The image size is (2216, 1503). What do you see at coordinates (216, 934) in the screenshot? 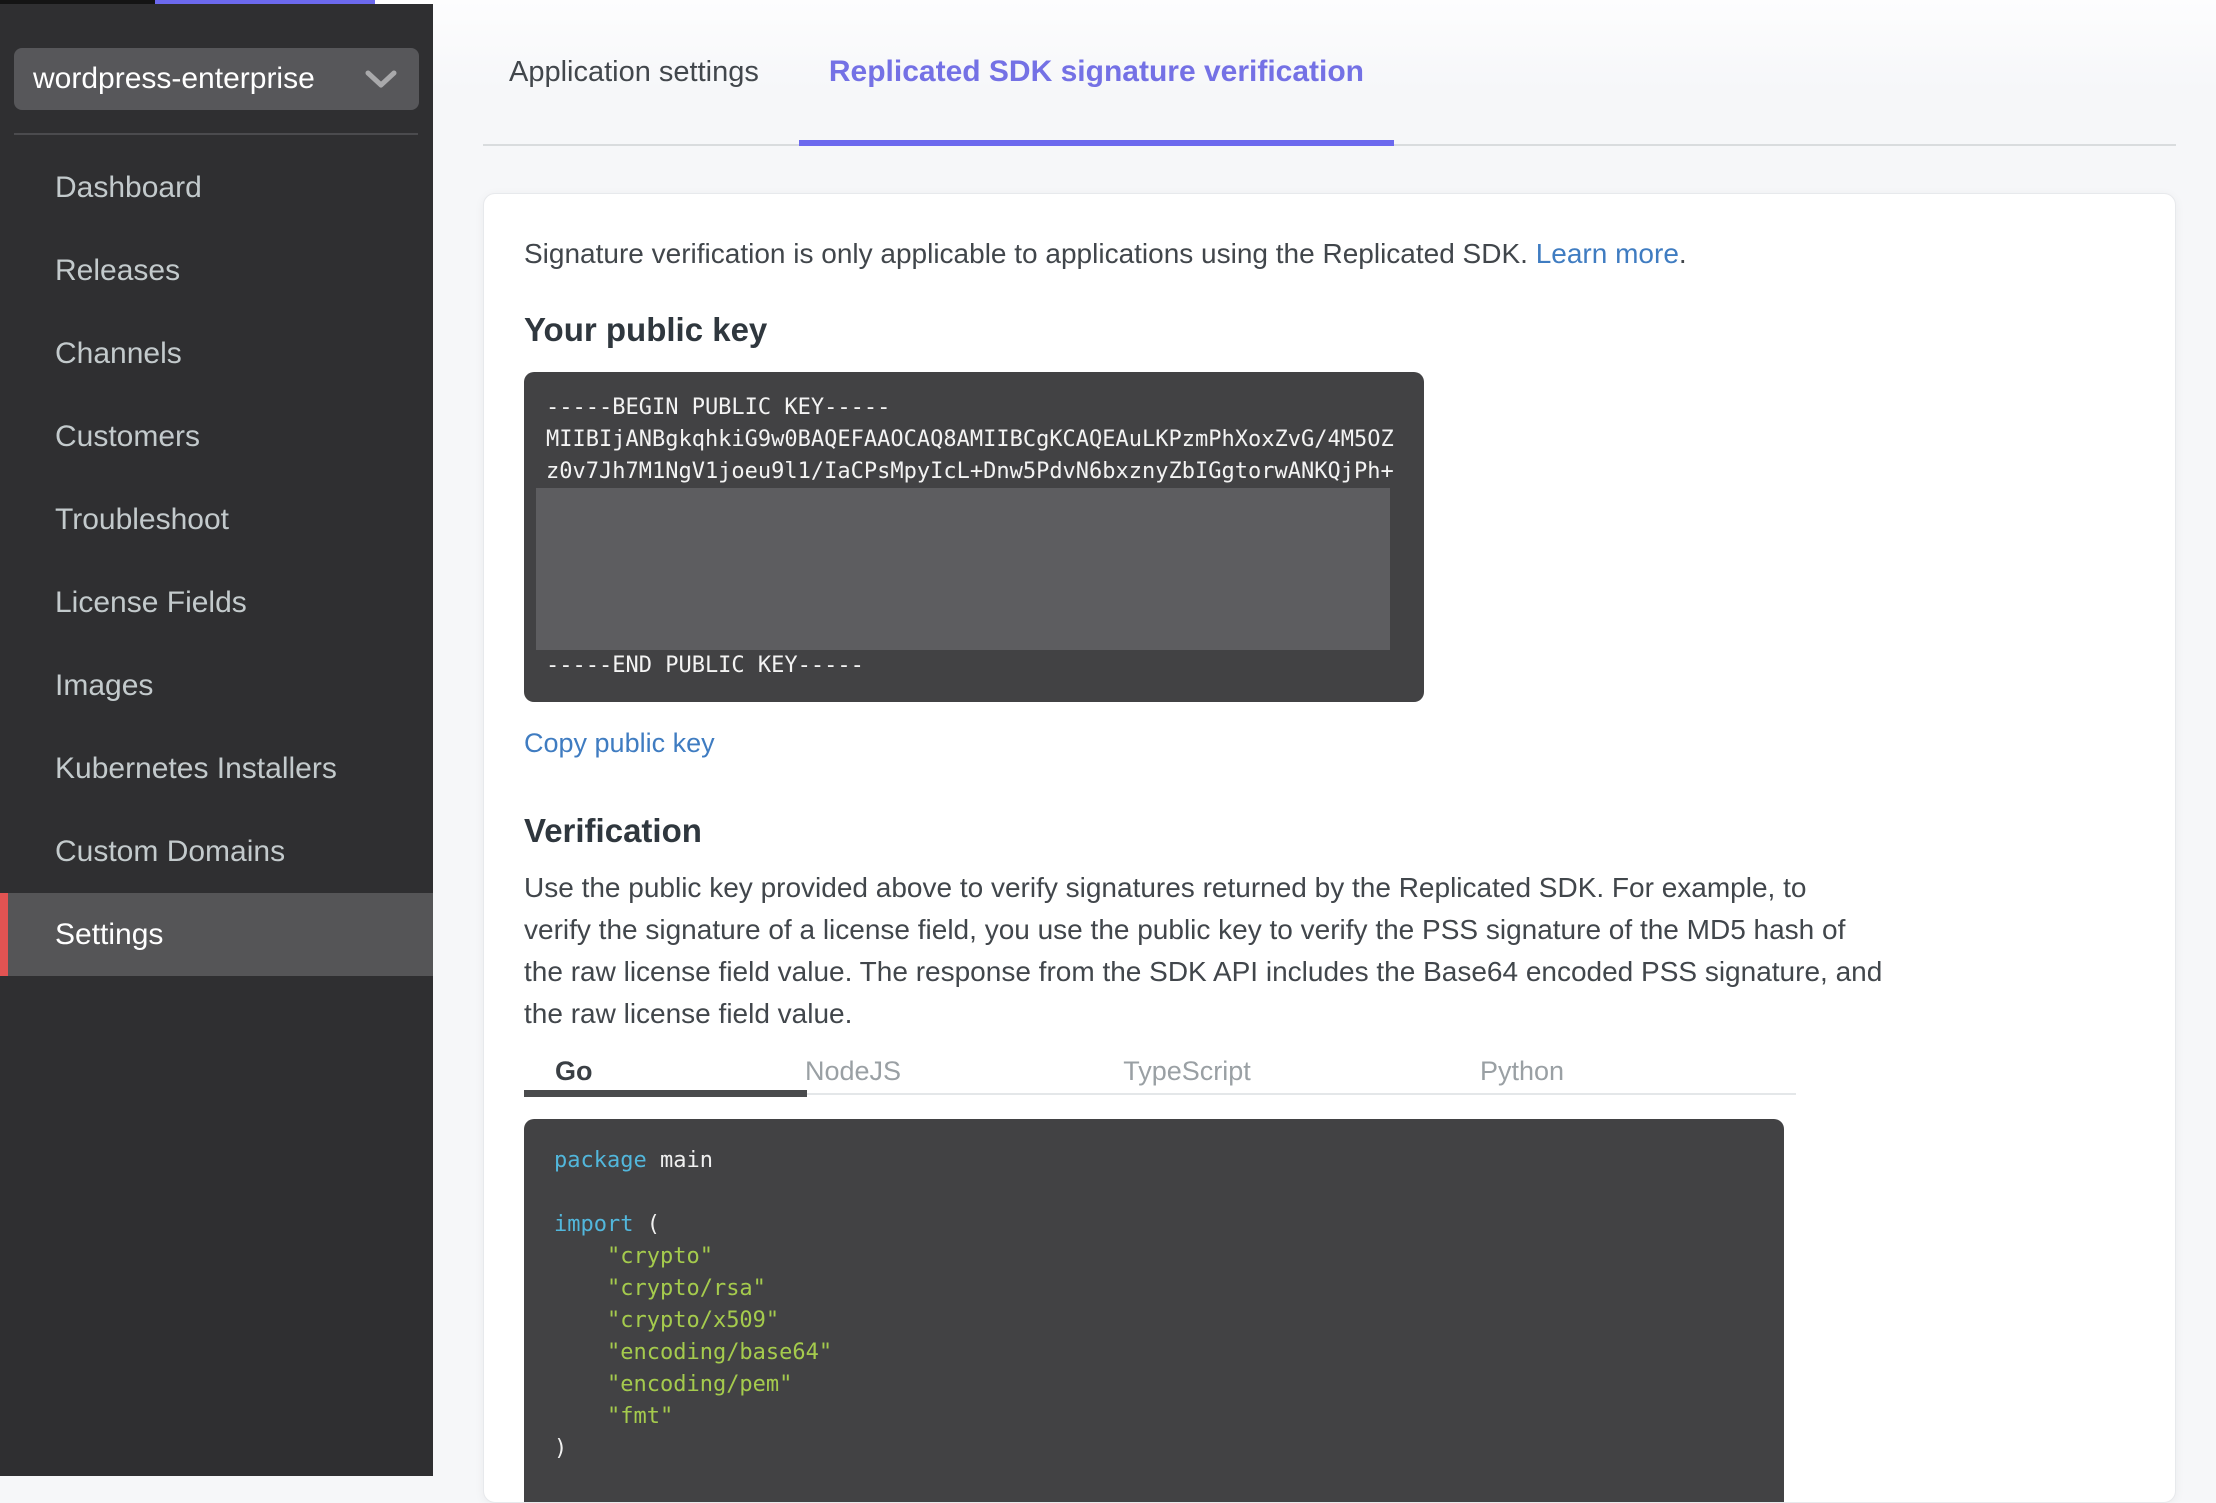
I see `sidebar-item-settings: Settings` at bounding box center [216, 934].